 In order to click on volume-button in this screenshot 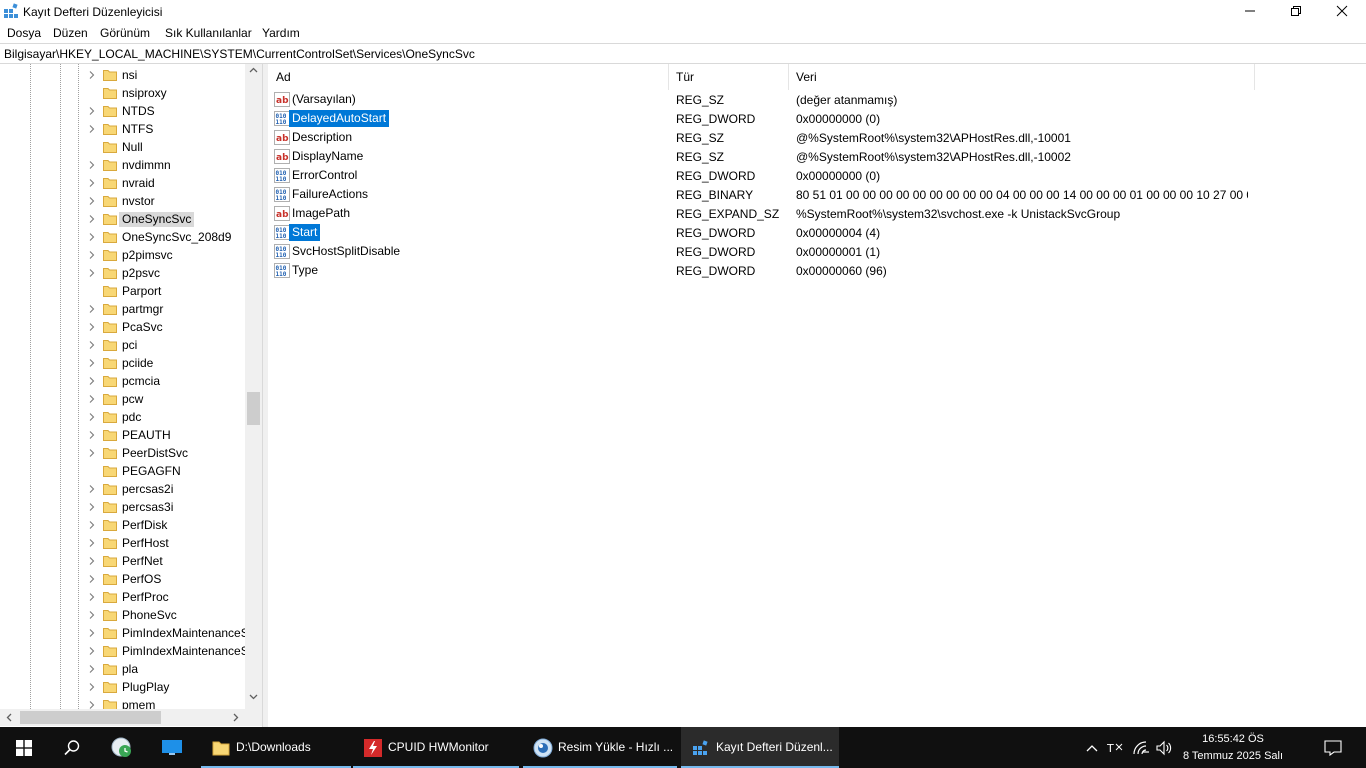, I will do `click(1164, 748)`.